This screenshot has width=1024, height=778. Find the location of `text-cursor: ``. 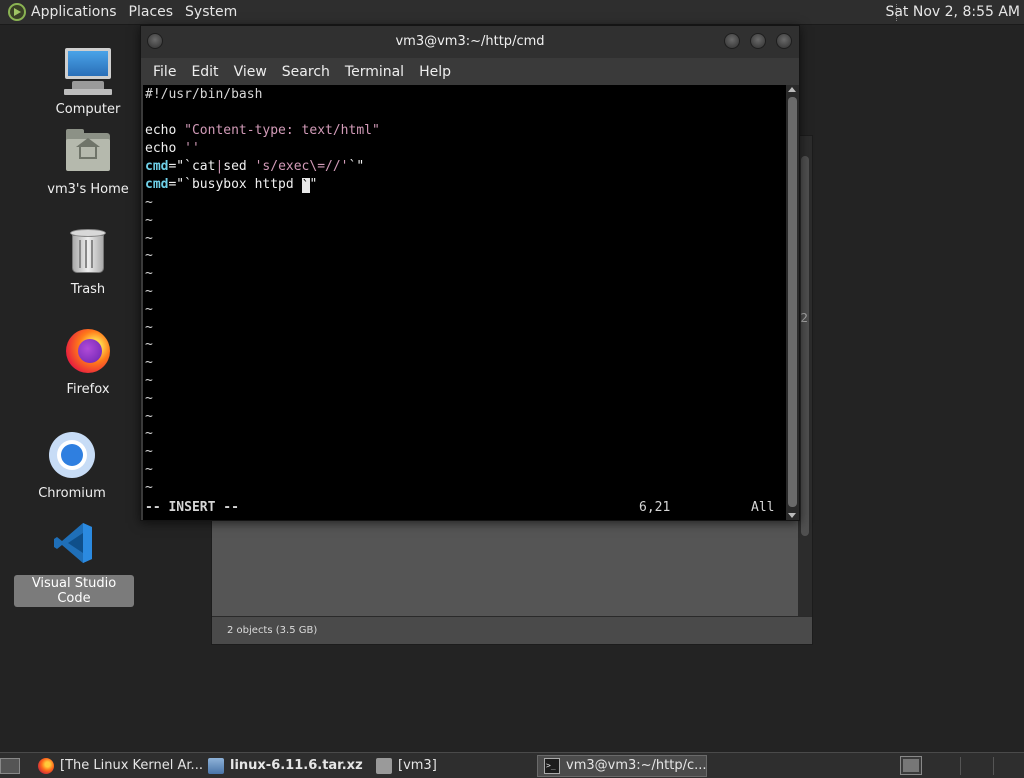

text-cursor: ` is located at coordinates (305, 186).